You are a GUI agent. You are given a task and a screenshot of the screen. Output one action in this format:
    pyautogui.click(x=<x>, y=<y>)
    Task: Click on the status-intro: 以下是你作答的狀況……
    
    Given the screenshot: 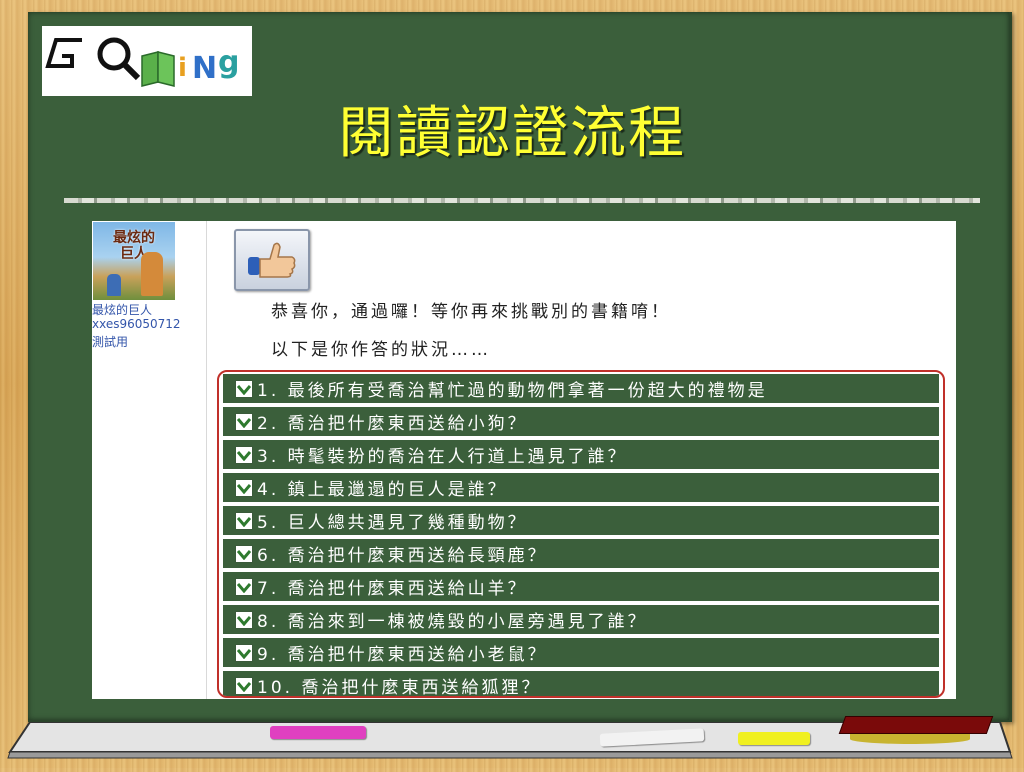 What is the action you would take?
    pyautogui.click(x=381, y=350)
    